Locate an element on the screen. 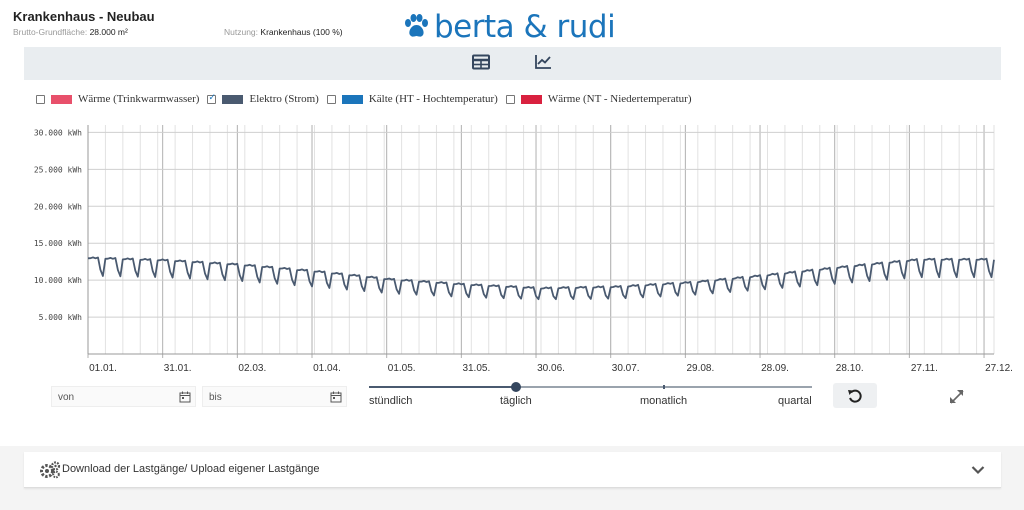 The width and height of the screenshot is (1024, 510). reset-icon is located at coordinates (855, 396).